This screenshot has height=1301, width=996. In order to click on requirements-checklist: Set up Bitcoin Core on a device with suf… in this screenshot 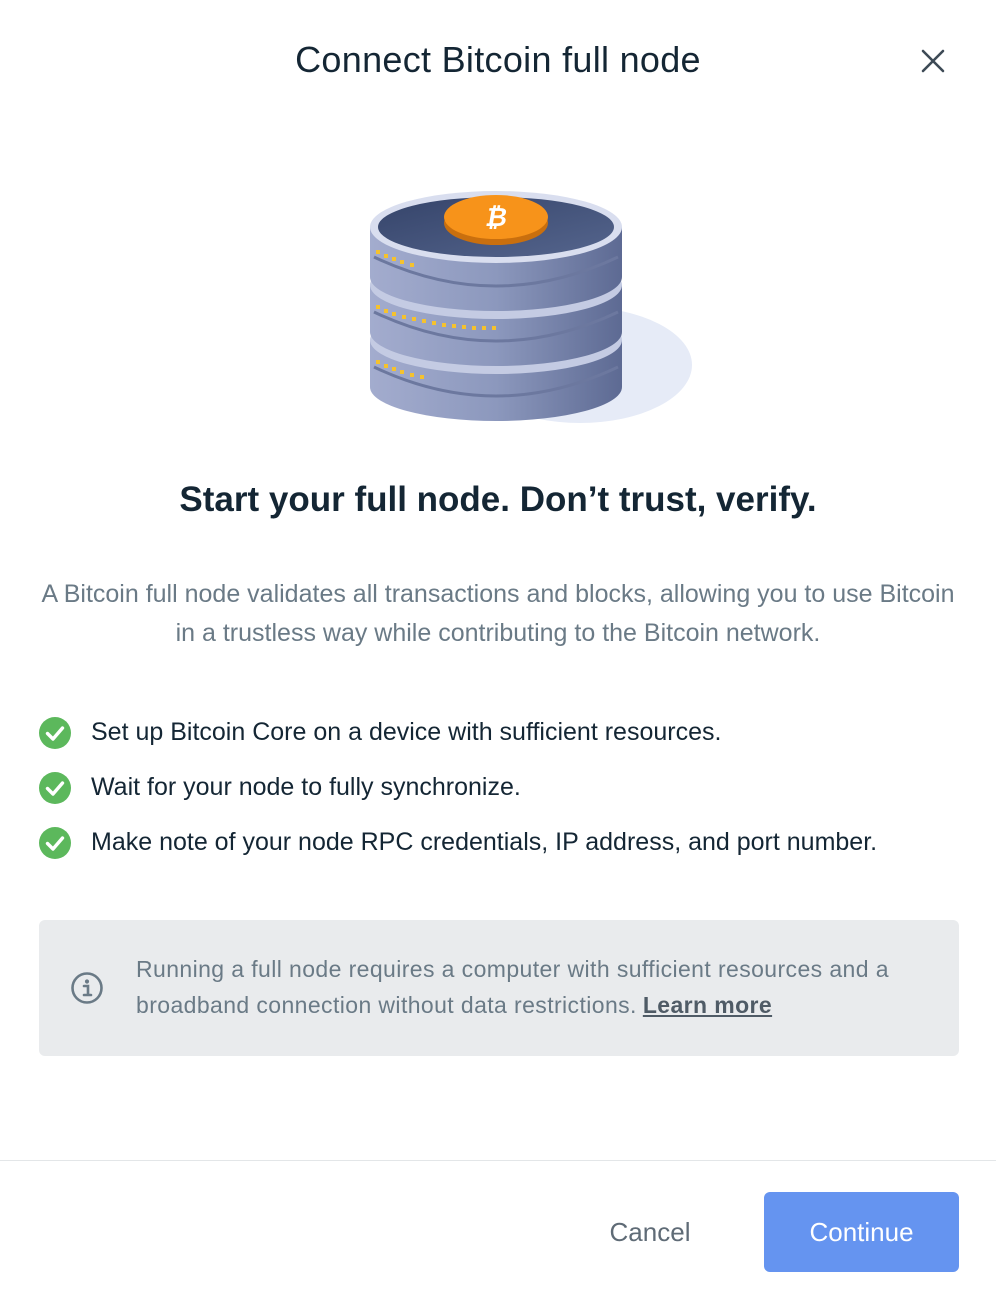, I will do `click(508, 787)`.